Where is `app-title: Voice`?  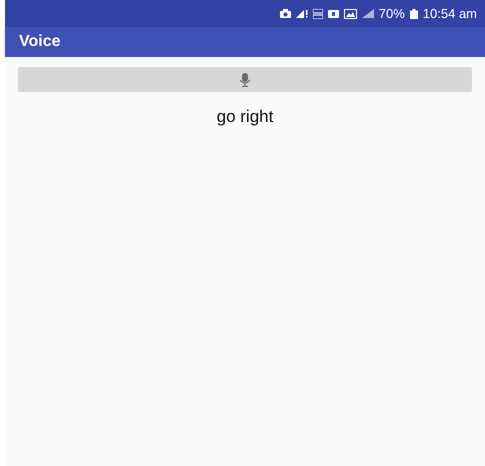
app-title: Voice is located at coordinates (39, 42).